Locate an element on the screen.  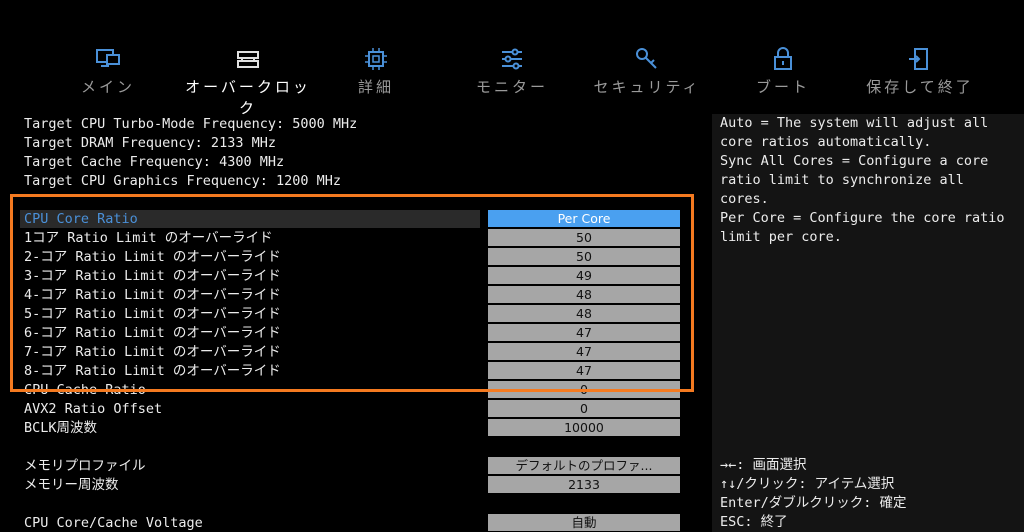
key-help-screen-select: →←: 画面選択 is located at coordinates (763, 465).